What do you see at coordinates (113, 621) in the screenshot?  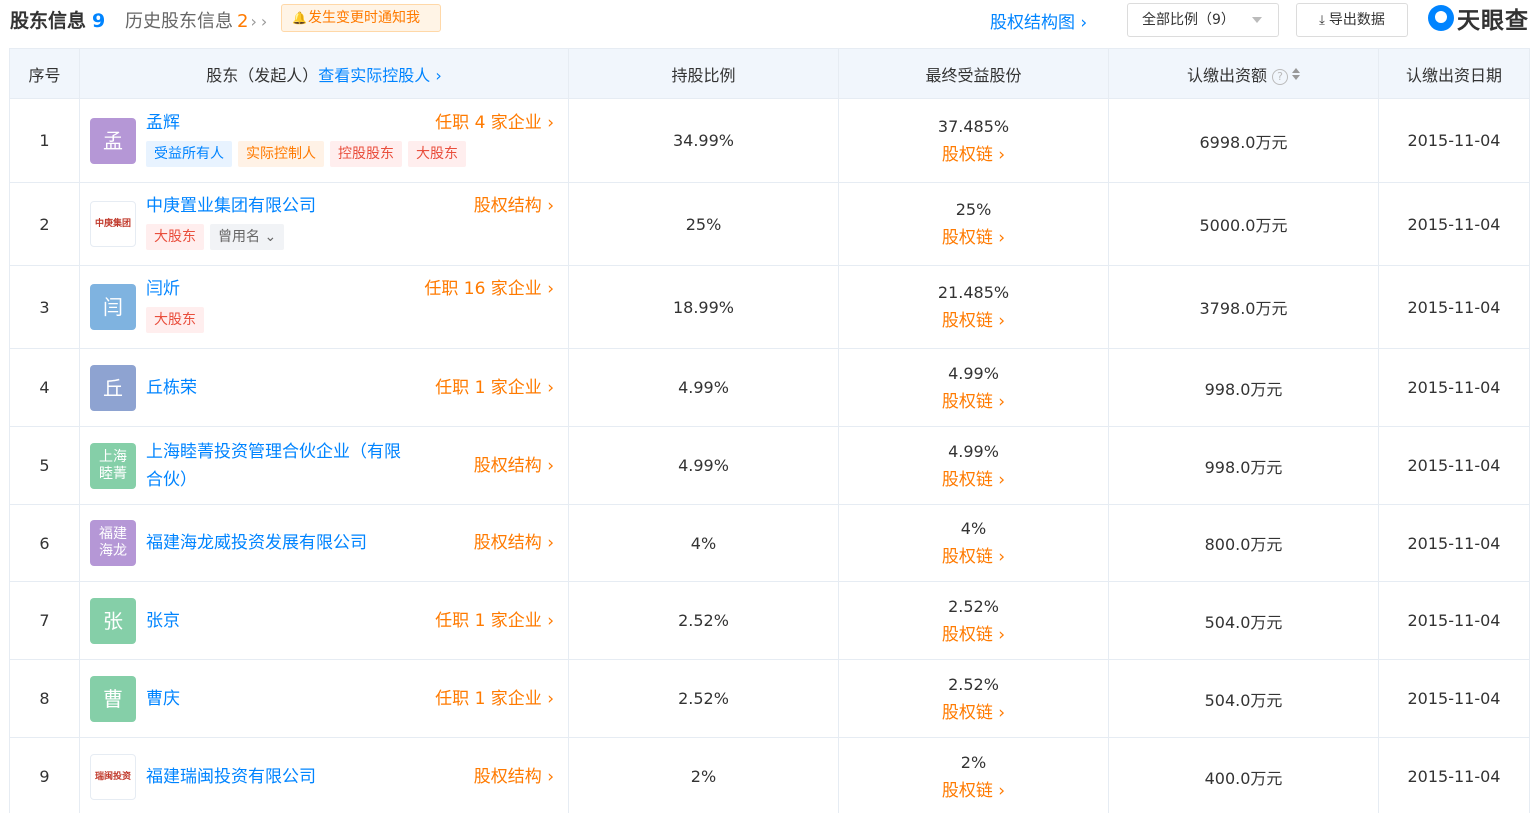 I see `holder-avatar: 张` at bounding box center [113, 621].